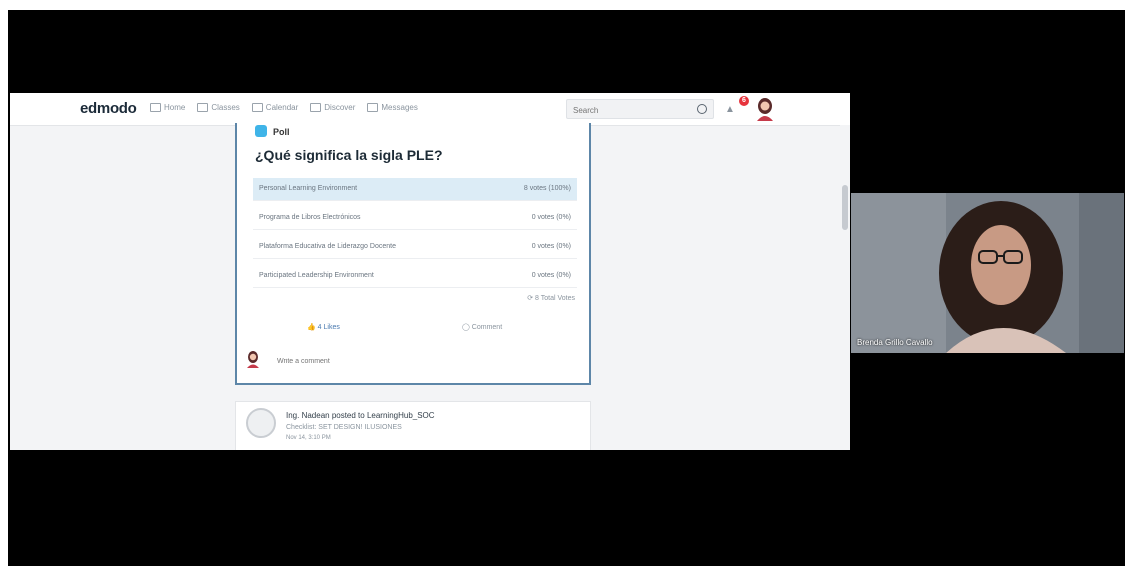 The image size is (1125, 566). I want to click on search-box, so click(640, 109).